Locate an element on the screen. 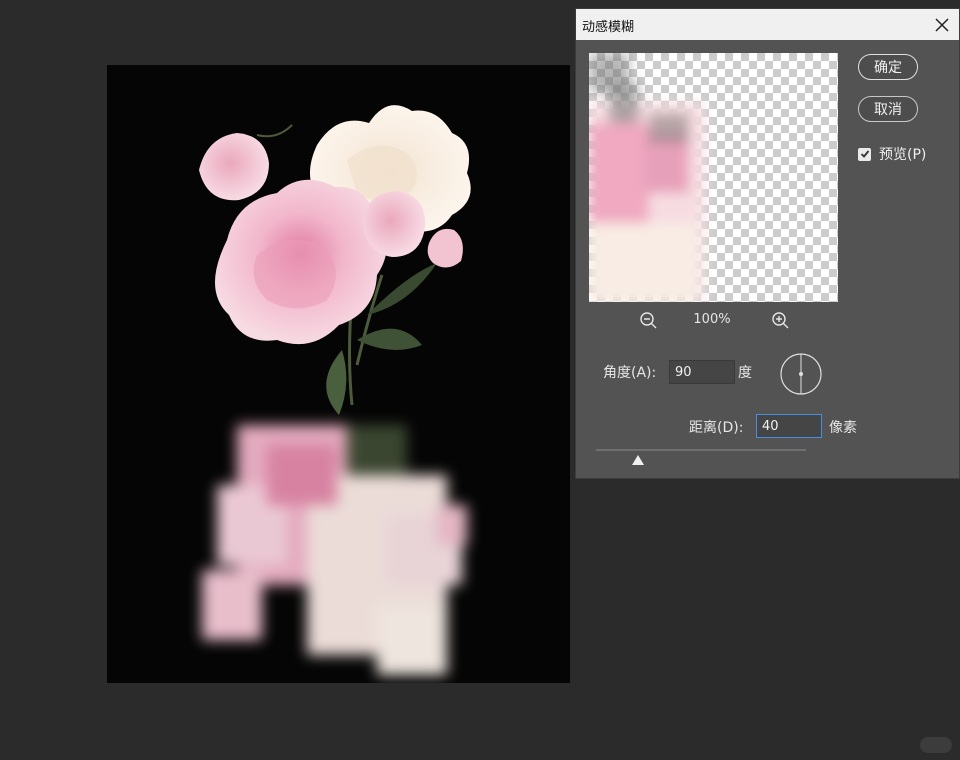 This screenshot has height=760, width=960. slider-thumb is located at coordinates (638, 460).